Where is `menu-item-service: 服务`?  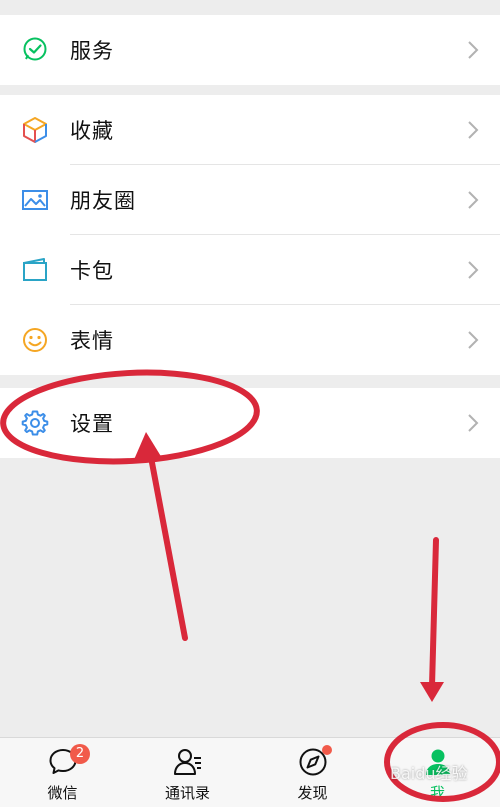
menu-item-service: 服务 is located at coordinates (250, 50).